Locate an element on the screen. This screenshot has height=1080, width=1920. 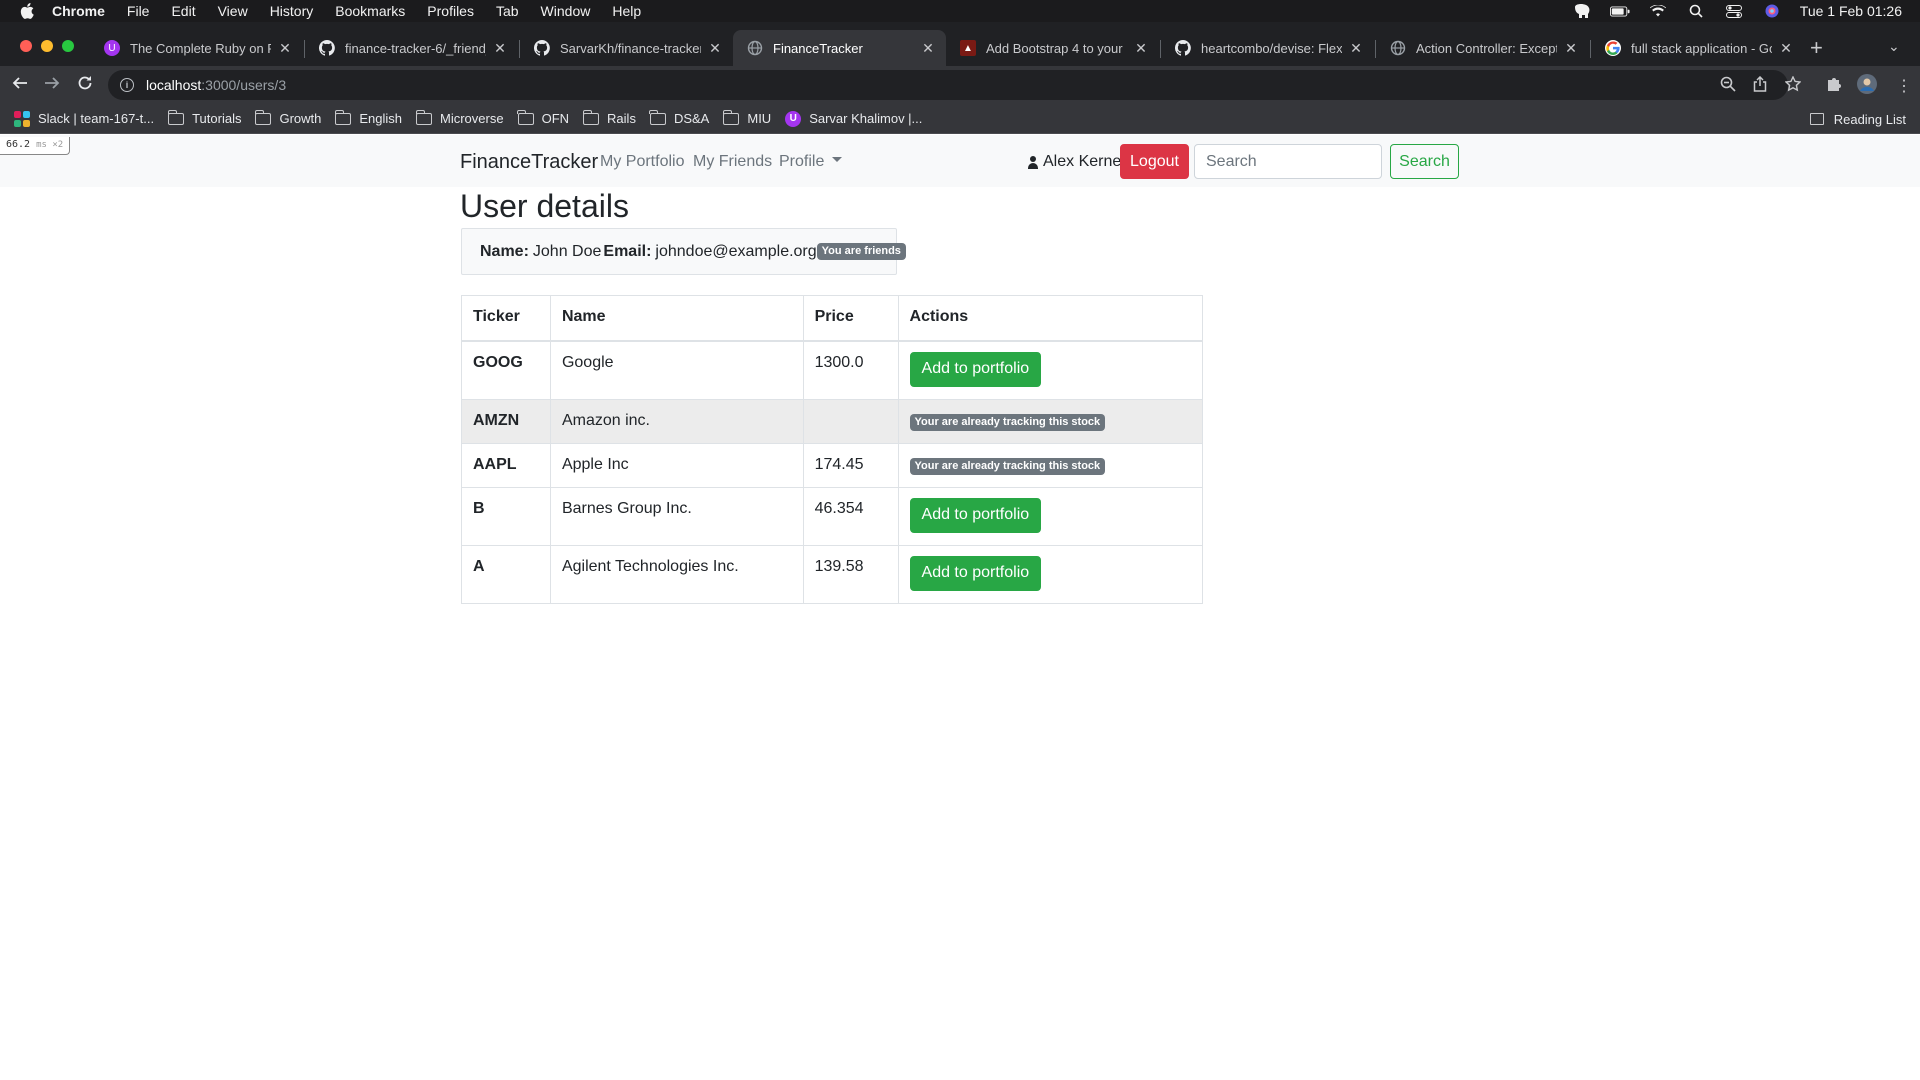
menu-edit: Edit is located at coordinates (183, 11).